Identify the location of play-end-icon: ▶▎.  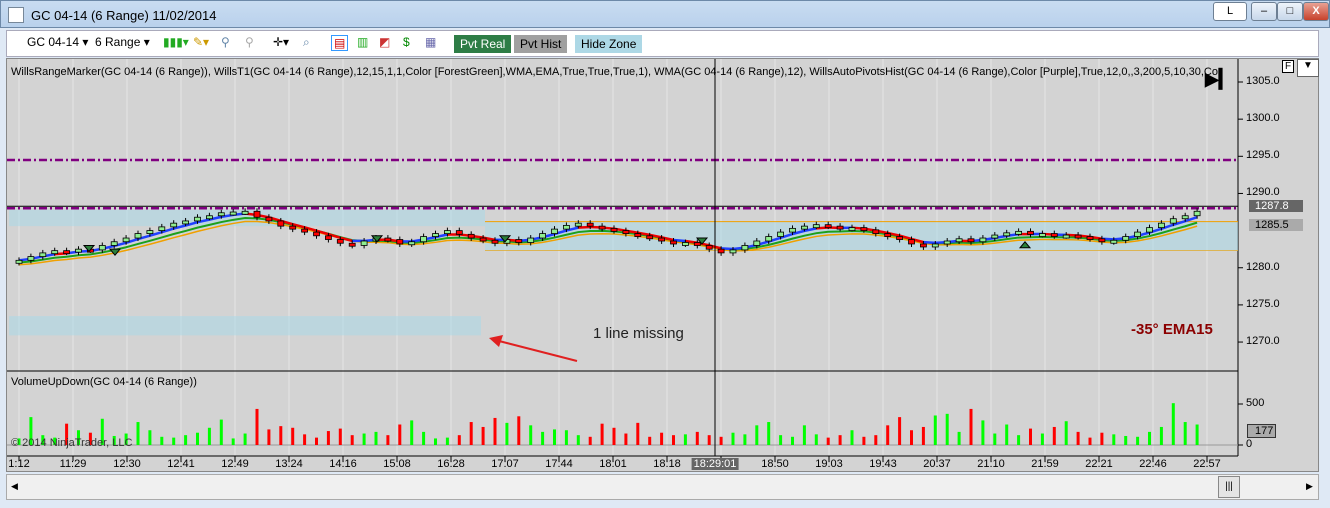
(1219, 79).